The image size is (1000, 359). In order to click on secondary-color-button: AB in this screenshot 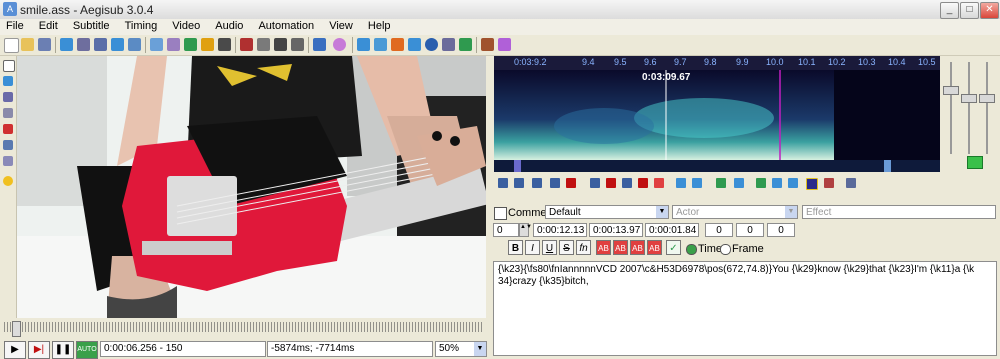, I will do `click(620, 247)`.